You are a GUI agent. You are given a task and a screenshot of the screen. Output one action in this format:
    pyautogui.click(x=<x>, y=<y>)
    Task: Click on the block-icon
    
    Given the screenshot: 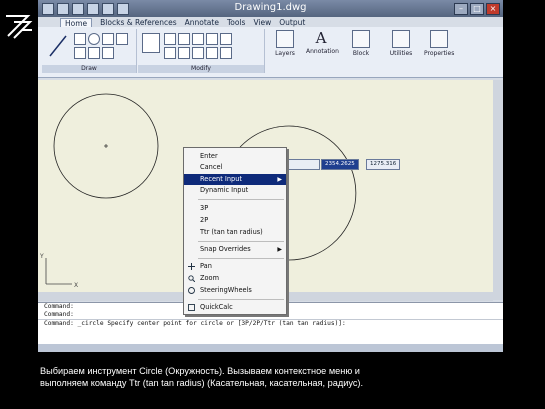 What is the action you would take?
    pyautogui.click(x=361, y=39)
    